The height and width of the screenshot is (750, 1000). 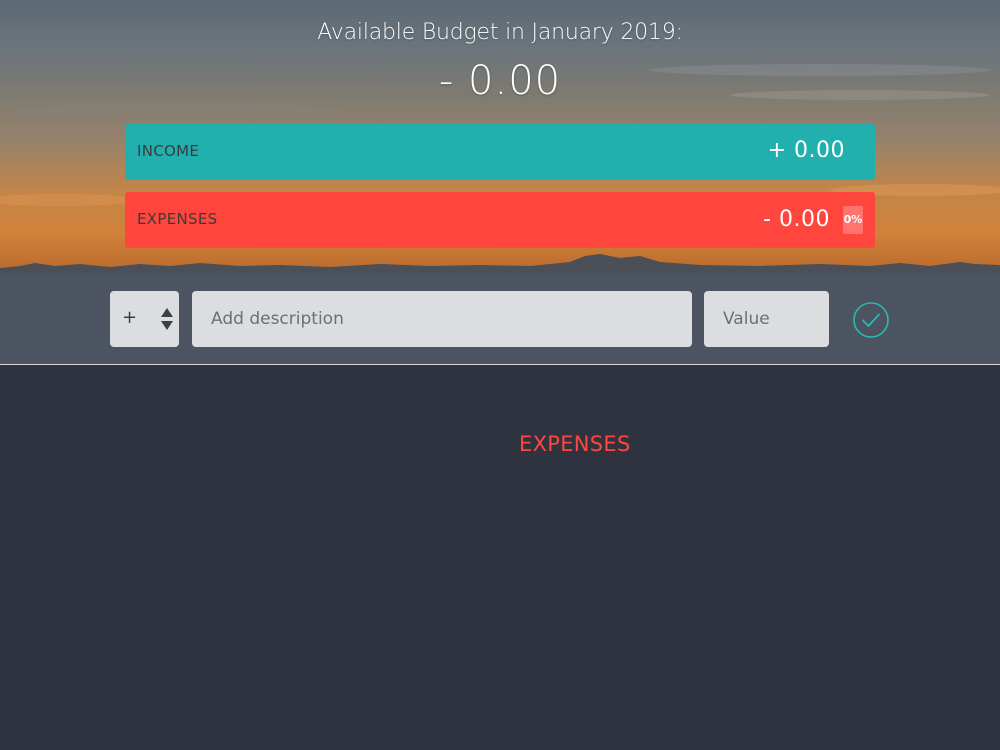 What do you see at coordinates (167, 319) in the screenshot?
I see `select-arrows-icon` at bounding box center [167, 319].